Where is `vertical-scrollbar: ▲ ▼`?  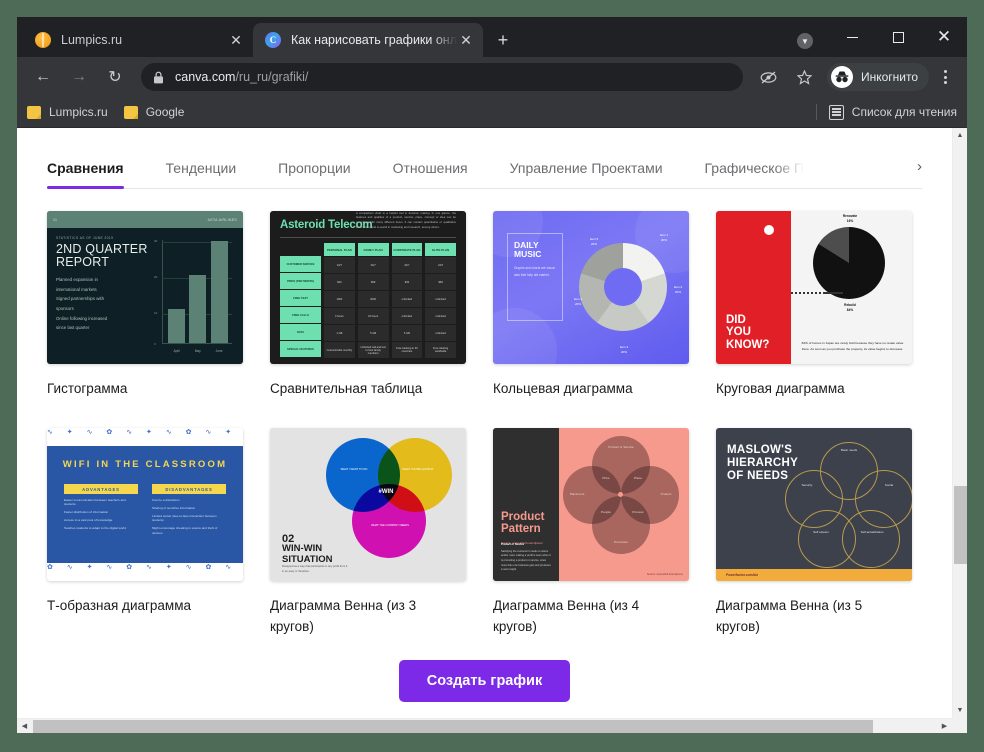
vertical-scrollbar: ▲ ▼ is located at coordinates (959, 423).